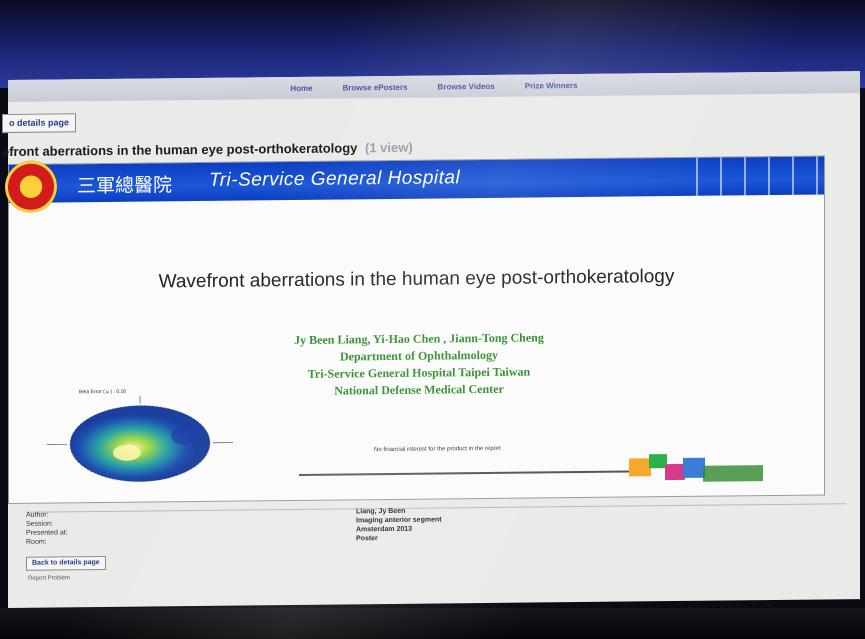 The image size is (865, 639). I want to click on wavefront-map-label: Beta Error ( μ ) : 0.16, so click(103, 392).